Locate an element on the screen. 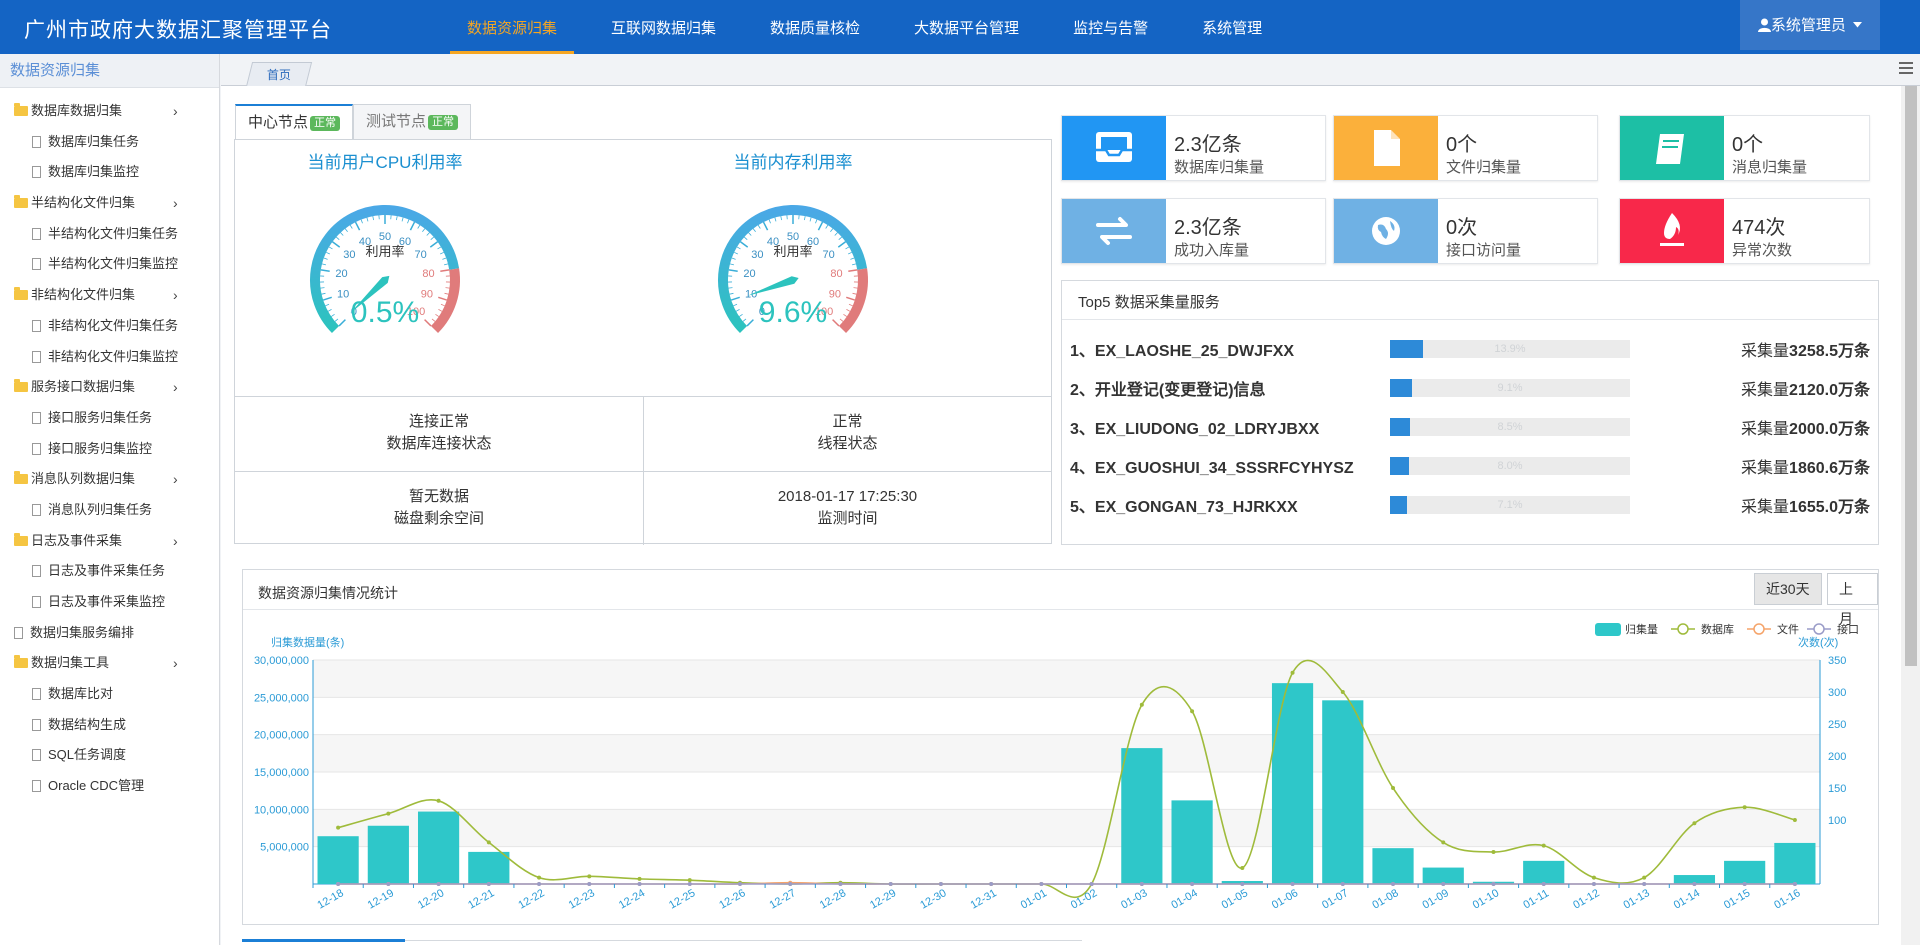  top5-progress-bar: 8.5% is located at coordinates (1510, 427).